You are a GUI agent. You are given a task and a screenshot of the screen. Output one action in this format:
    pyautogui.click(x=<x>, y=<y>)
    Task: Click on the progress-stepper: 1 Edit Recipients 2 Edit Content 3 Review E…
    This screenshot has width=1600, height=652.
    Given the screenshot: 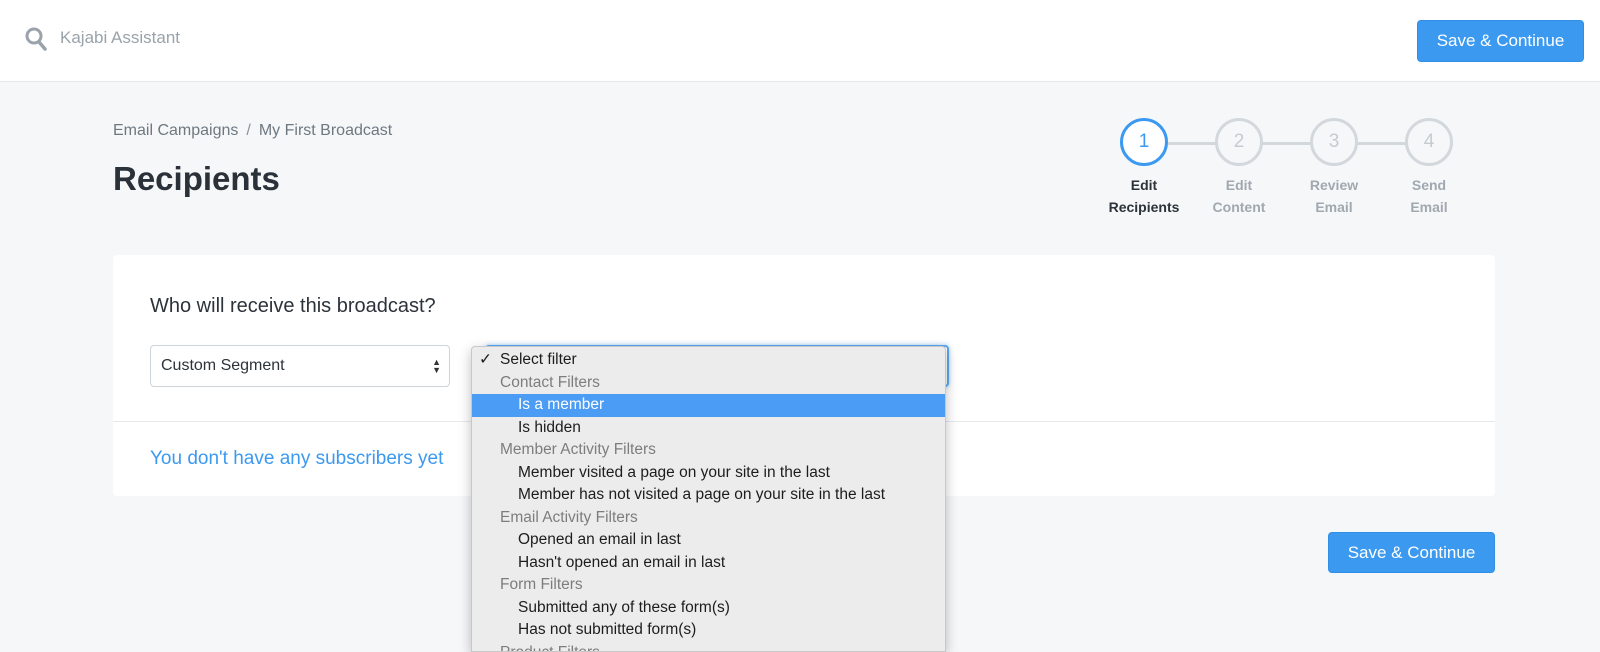 What is the action you would take?
    pyautogui.click(x=1304, y=173)
    